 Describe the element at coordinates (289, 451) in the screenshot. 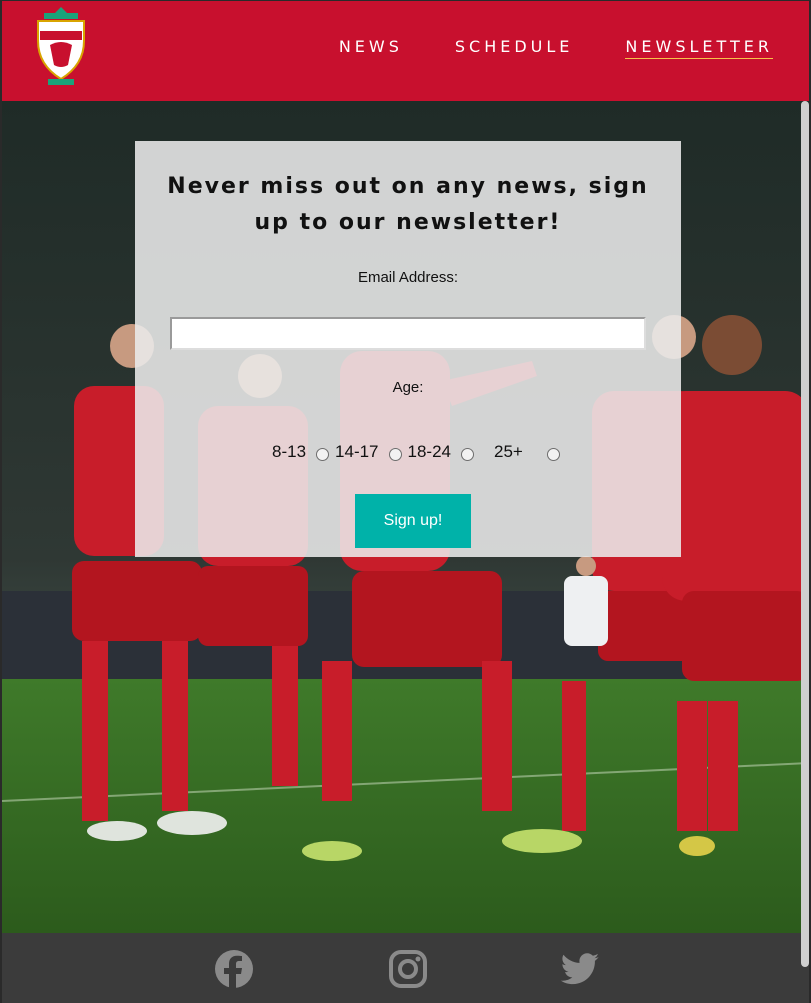

I see `age-option-label: 8-13` at that location.